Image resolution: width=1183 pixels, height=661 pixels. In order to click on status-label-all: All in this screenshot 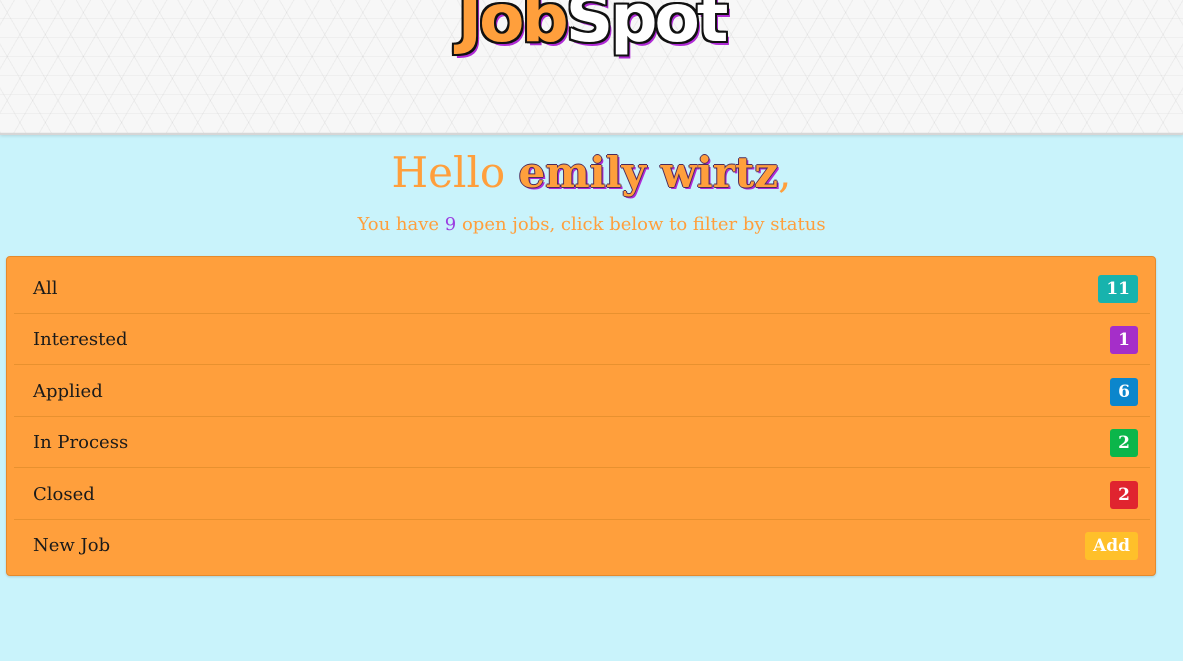, I will do `click(45, 288)`.